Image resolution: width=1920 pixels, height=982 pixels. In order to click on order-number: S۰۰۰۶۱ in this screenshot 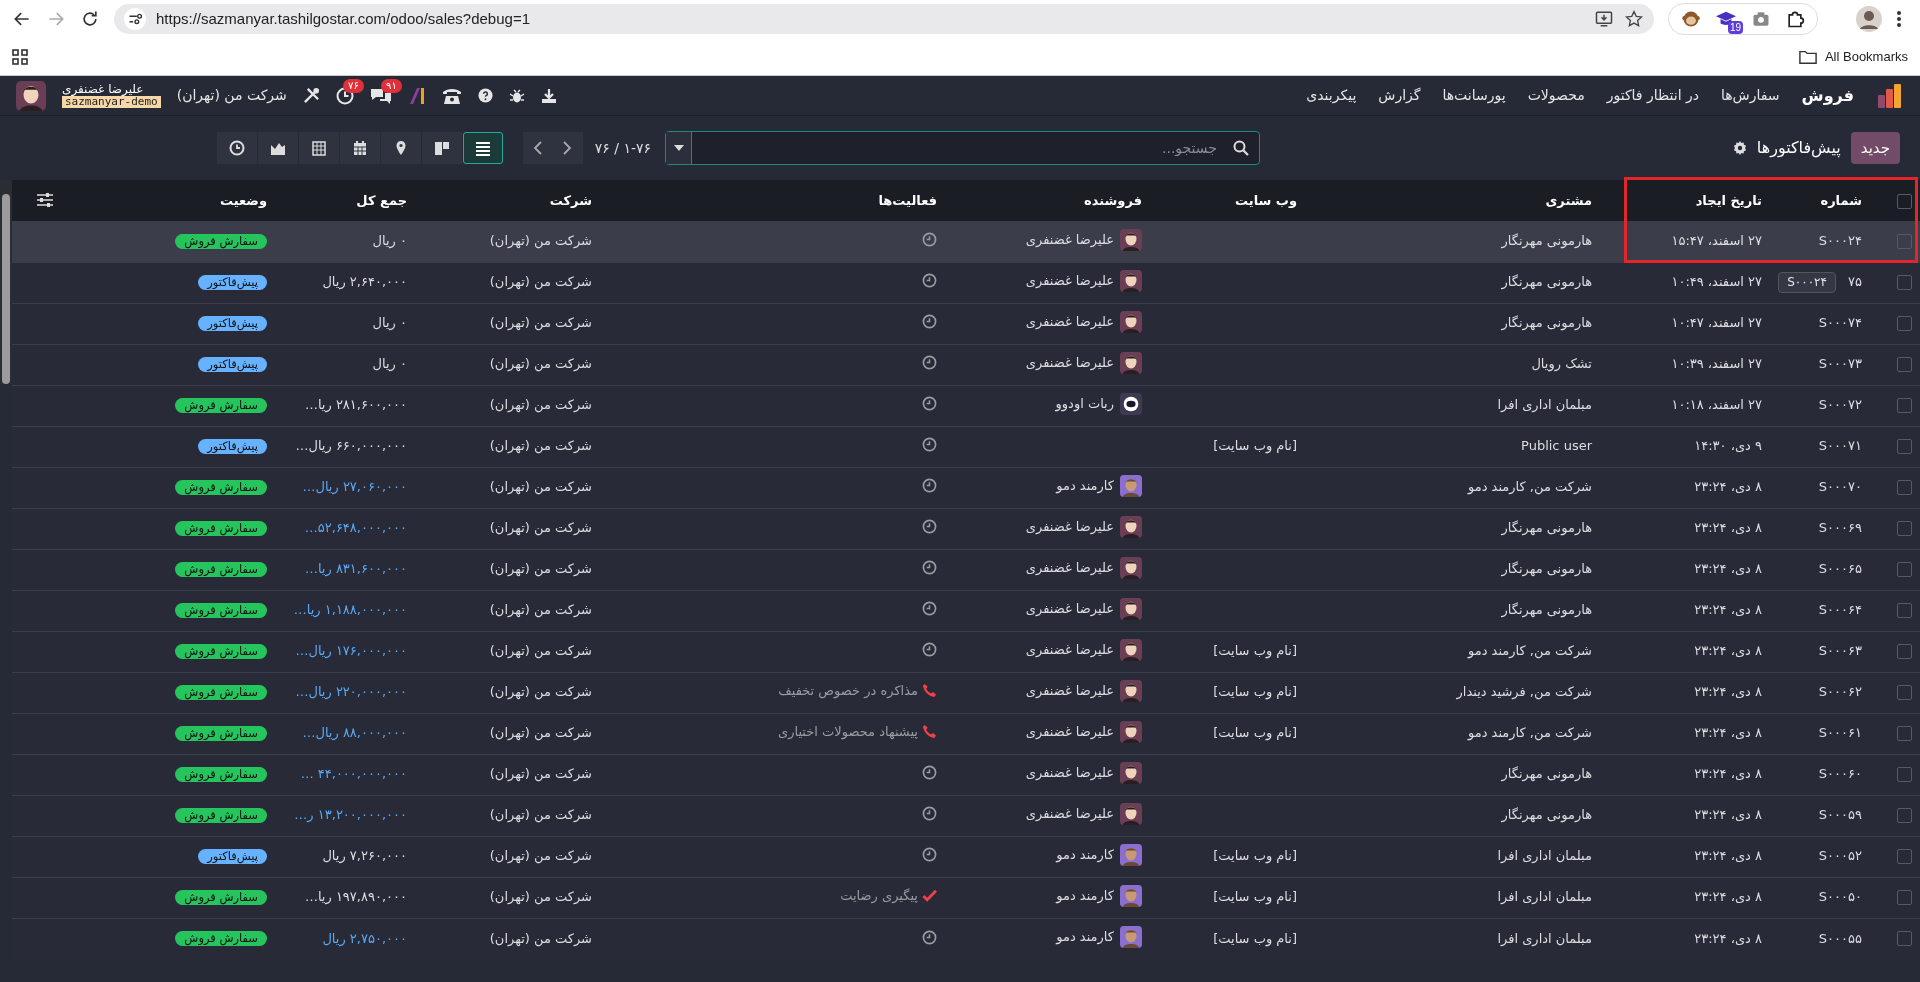, I will do `click(1840, 733)`.